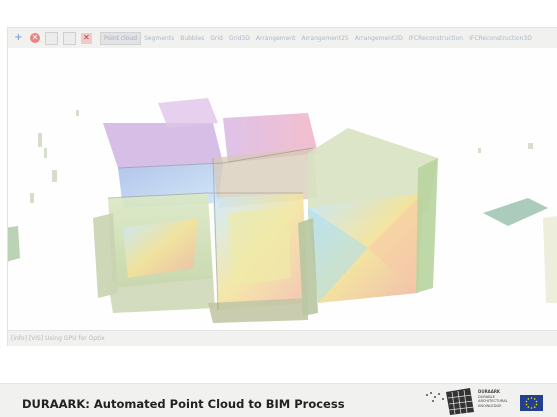 The height and width of the screenshot is (417, 557). What do you see at coordinates (500, 38) in the screenshot?
I see `tab-ifc-reconstruction3d: IFCReconstruction3D` at bounding box center [500, 38].